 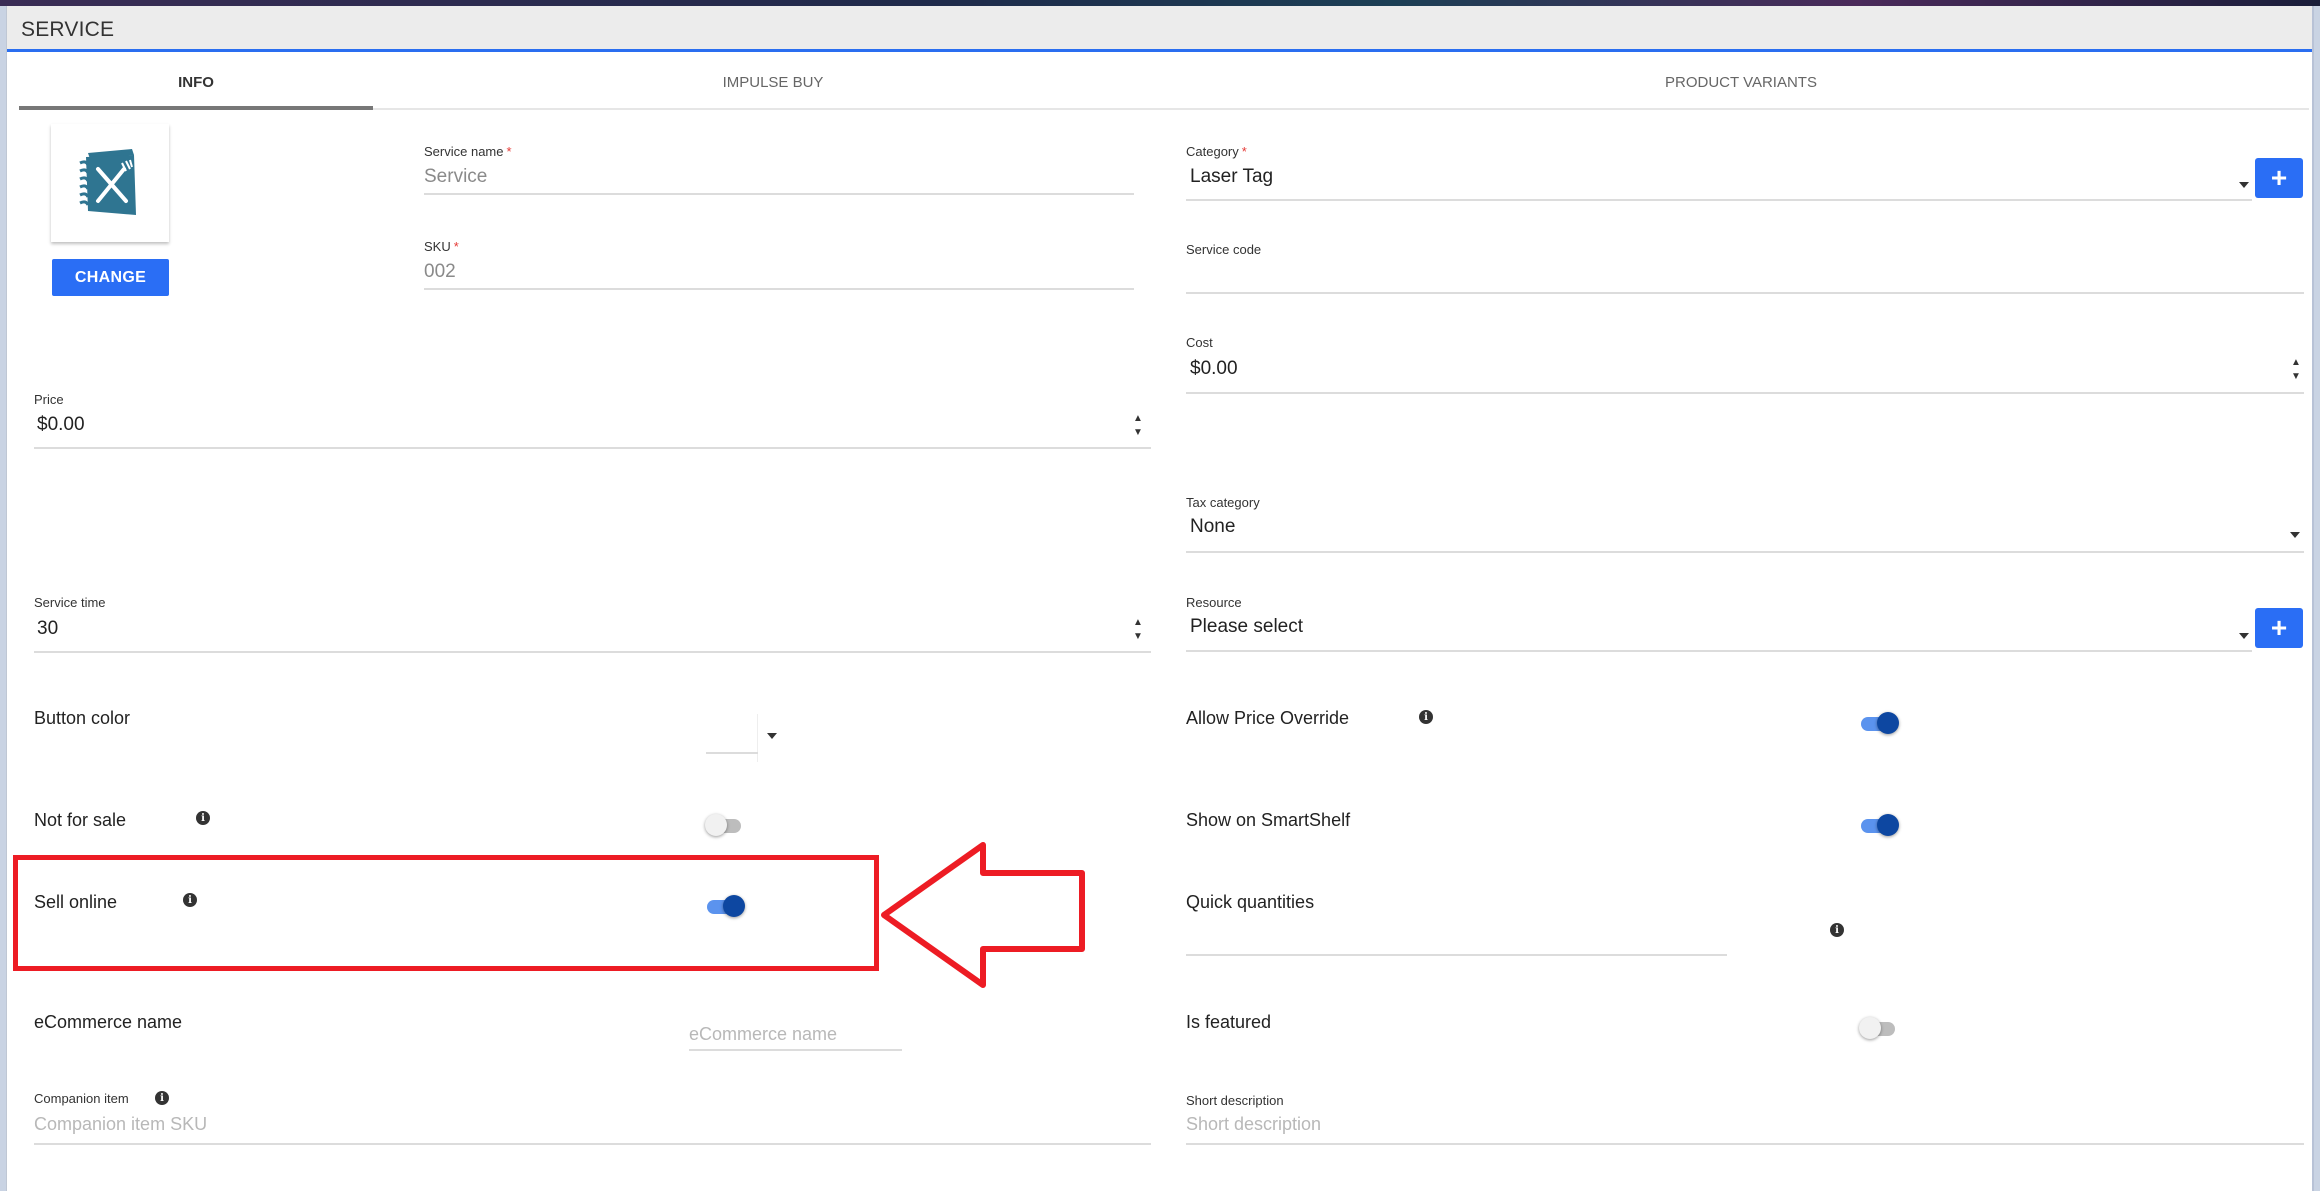 What do you see at coordinates (1745, 1144) in the screenshot?
I see `short-description-underline` at bounding box center [1745, 1144].